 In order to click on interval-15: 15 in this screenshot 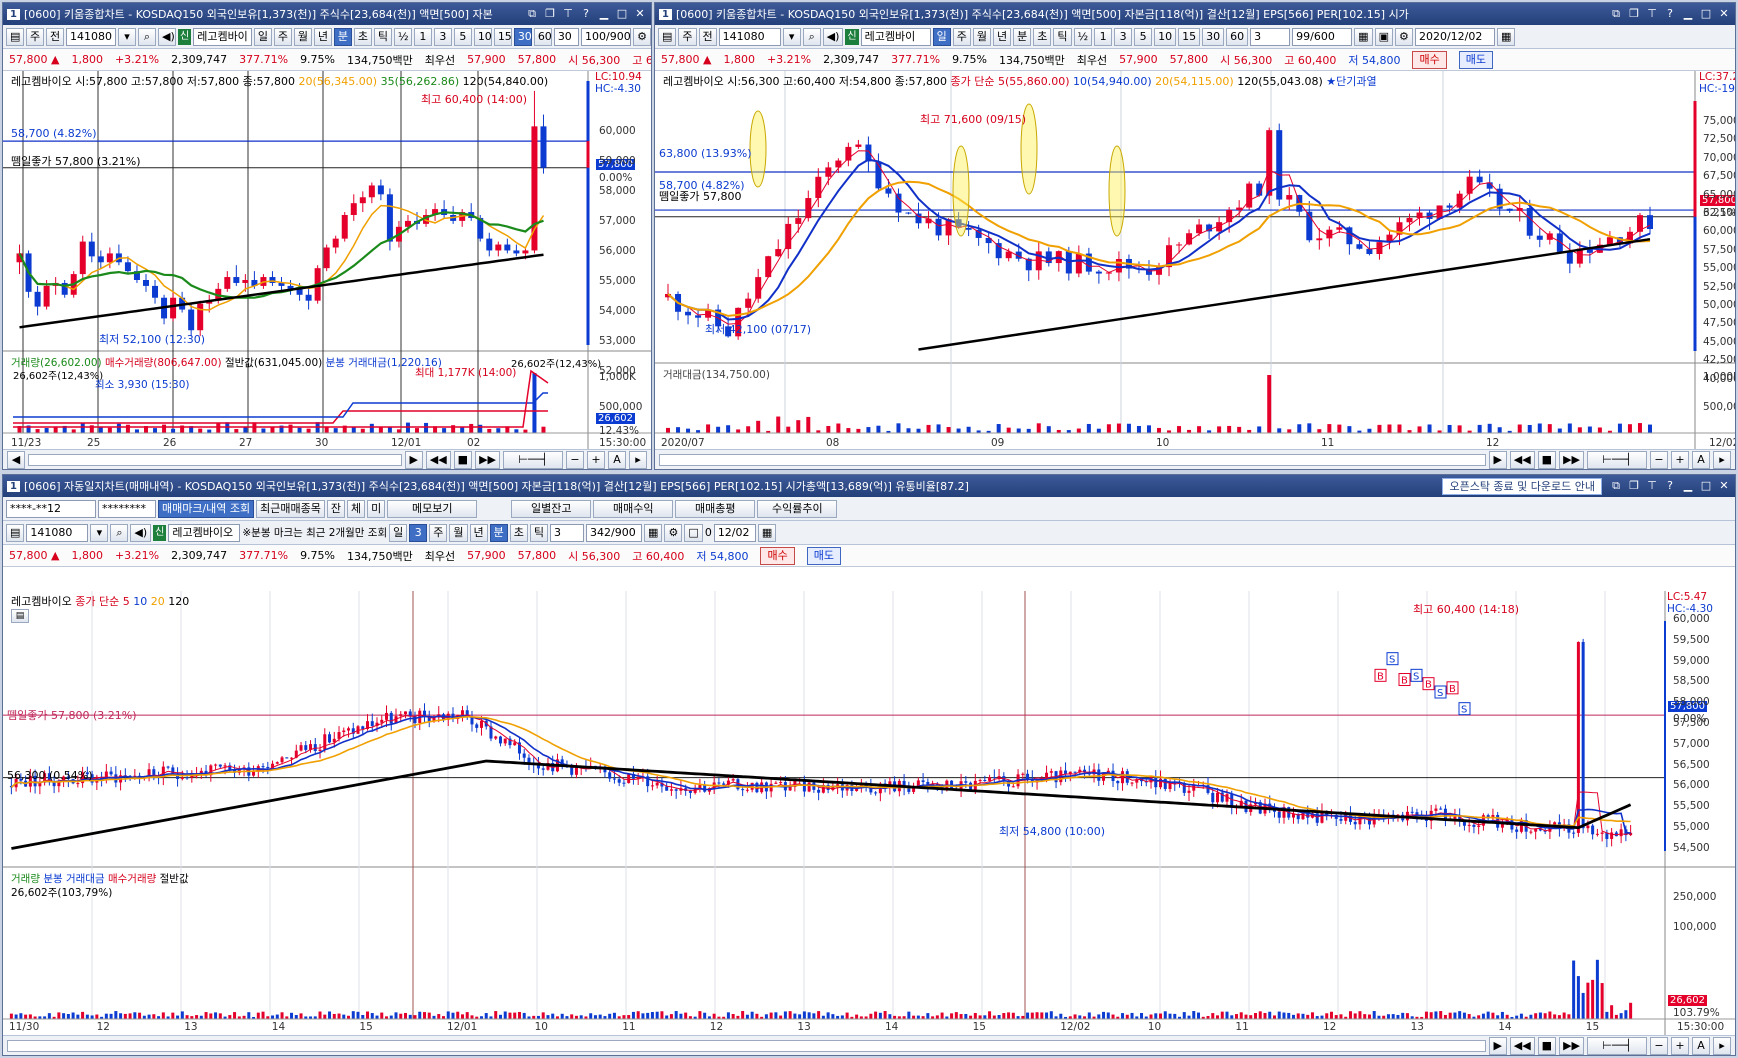, I will do `click(1189, 36)`.